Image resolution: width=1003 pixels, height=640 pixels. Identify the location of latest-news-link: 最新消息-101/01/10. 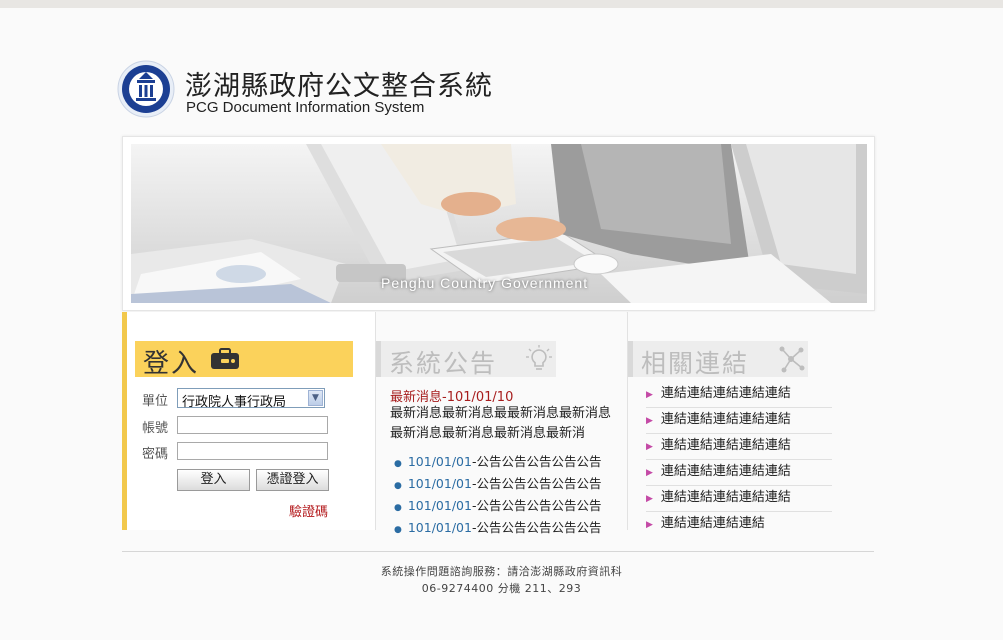
(451, 395).